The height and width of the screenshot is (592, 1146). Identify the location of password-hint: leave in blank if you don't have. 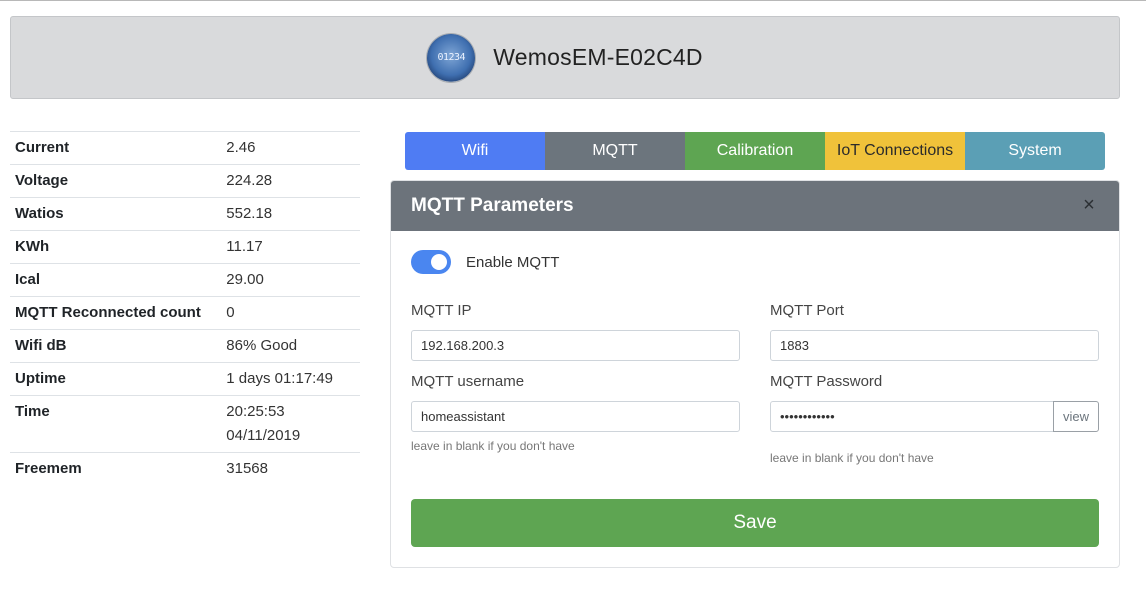
(852, 458).